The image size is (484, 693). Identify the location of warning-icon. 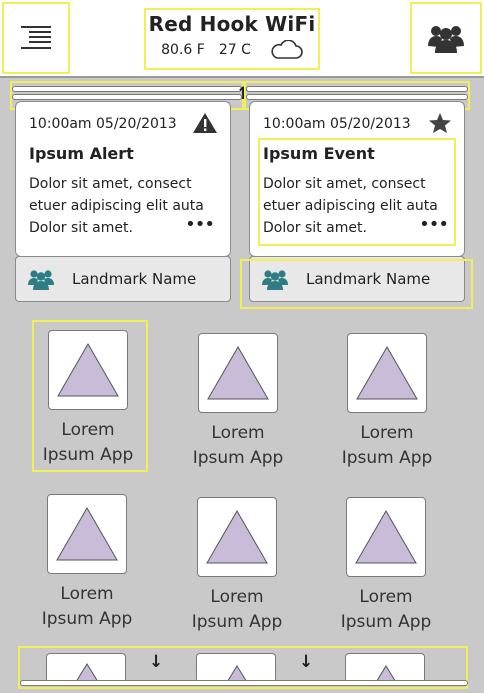
(205, 123).